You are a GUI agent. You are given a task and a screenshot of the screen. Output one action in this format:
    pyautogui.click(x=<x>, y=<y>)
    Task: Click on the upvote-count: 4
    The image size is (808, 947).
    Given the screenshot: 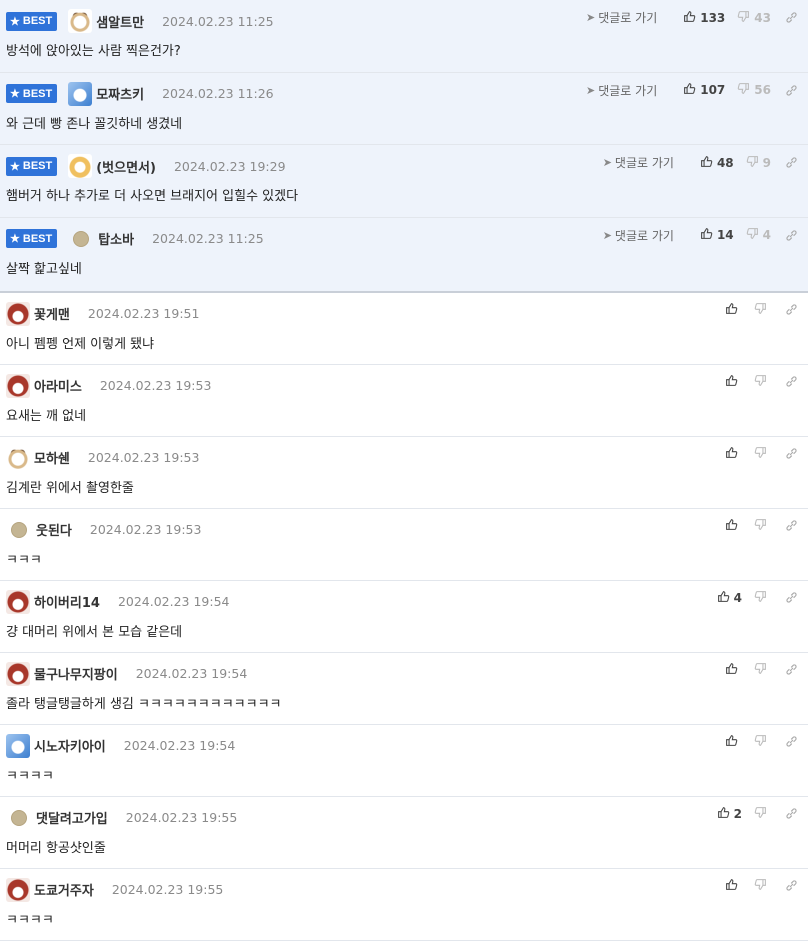 What is the action you would take?
    pyautogui.click(x=737, y=597)
    